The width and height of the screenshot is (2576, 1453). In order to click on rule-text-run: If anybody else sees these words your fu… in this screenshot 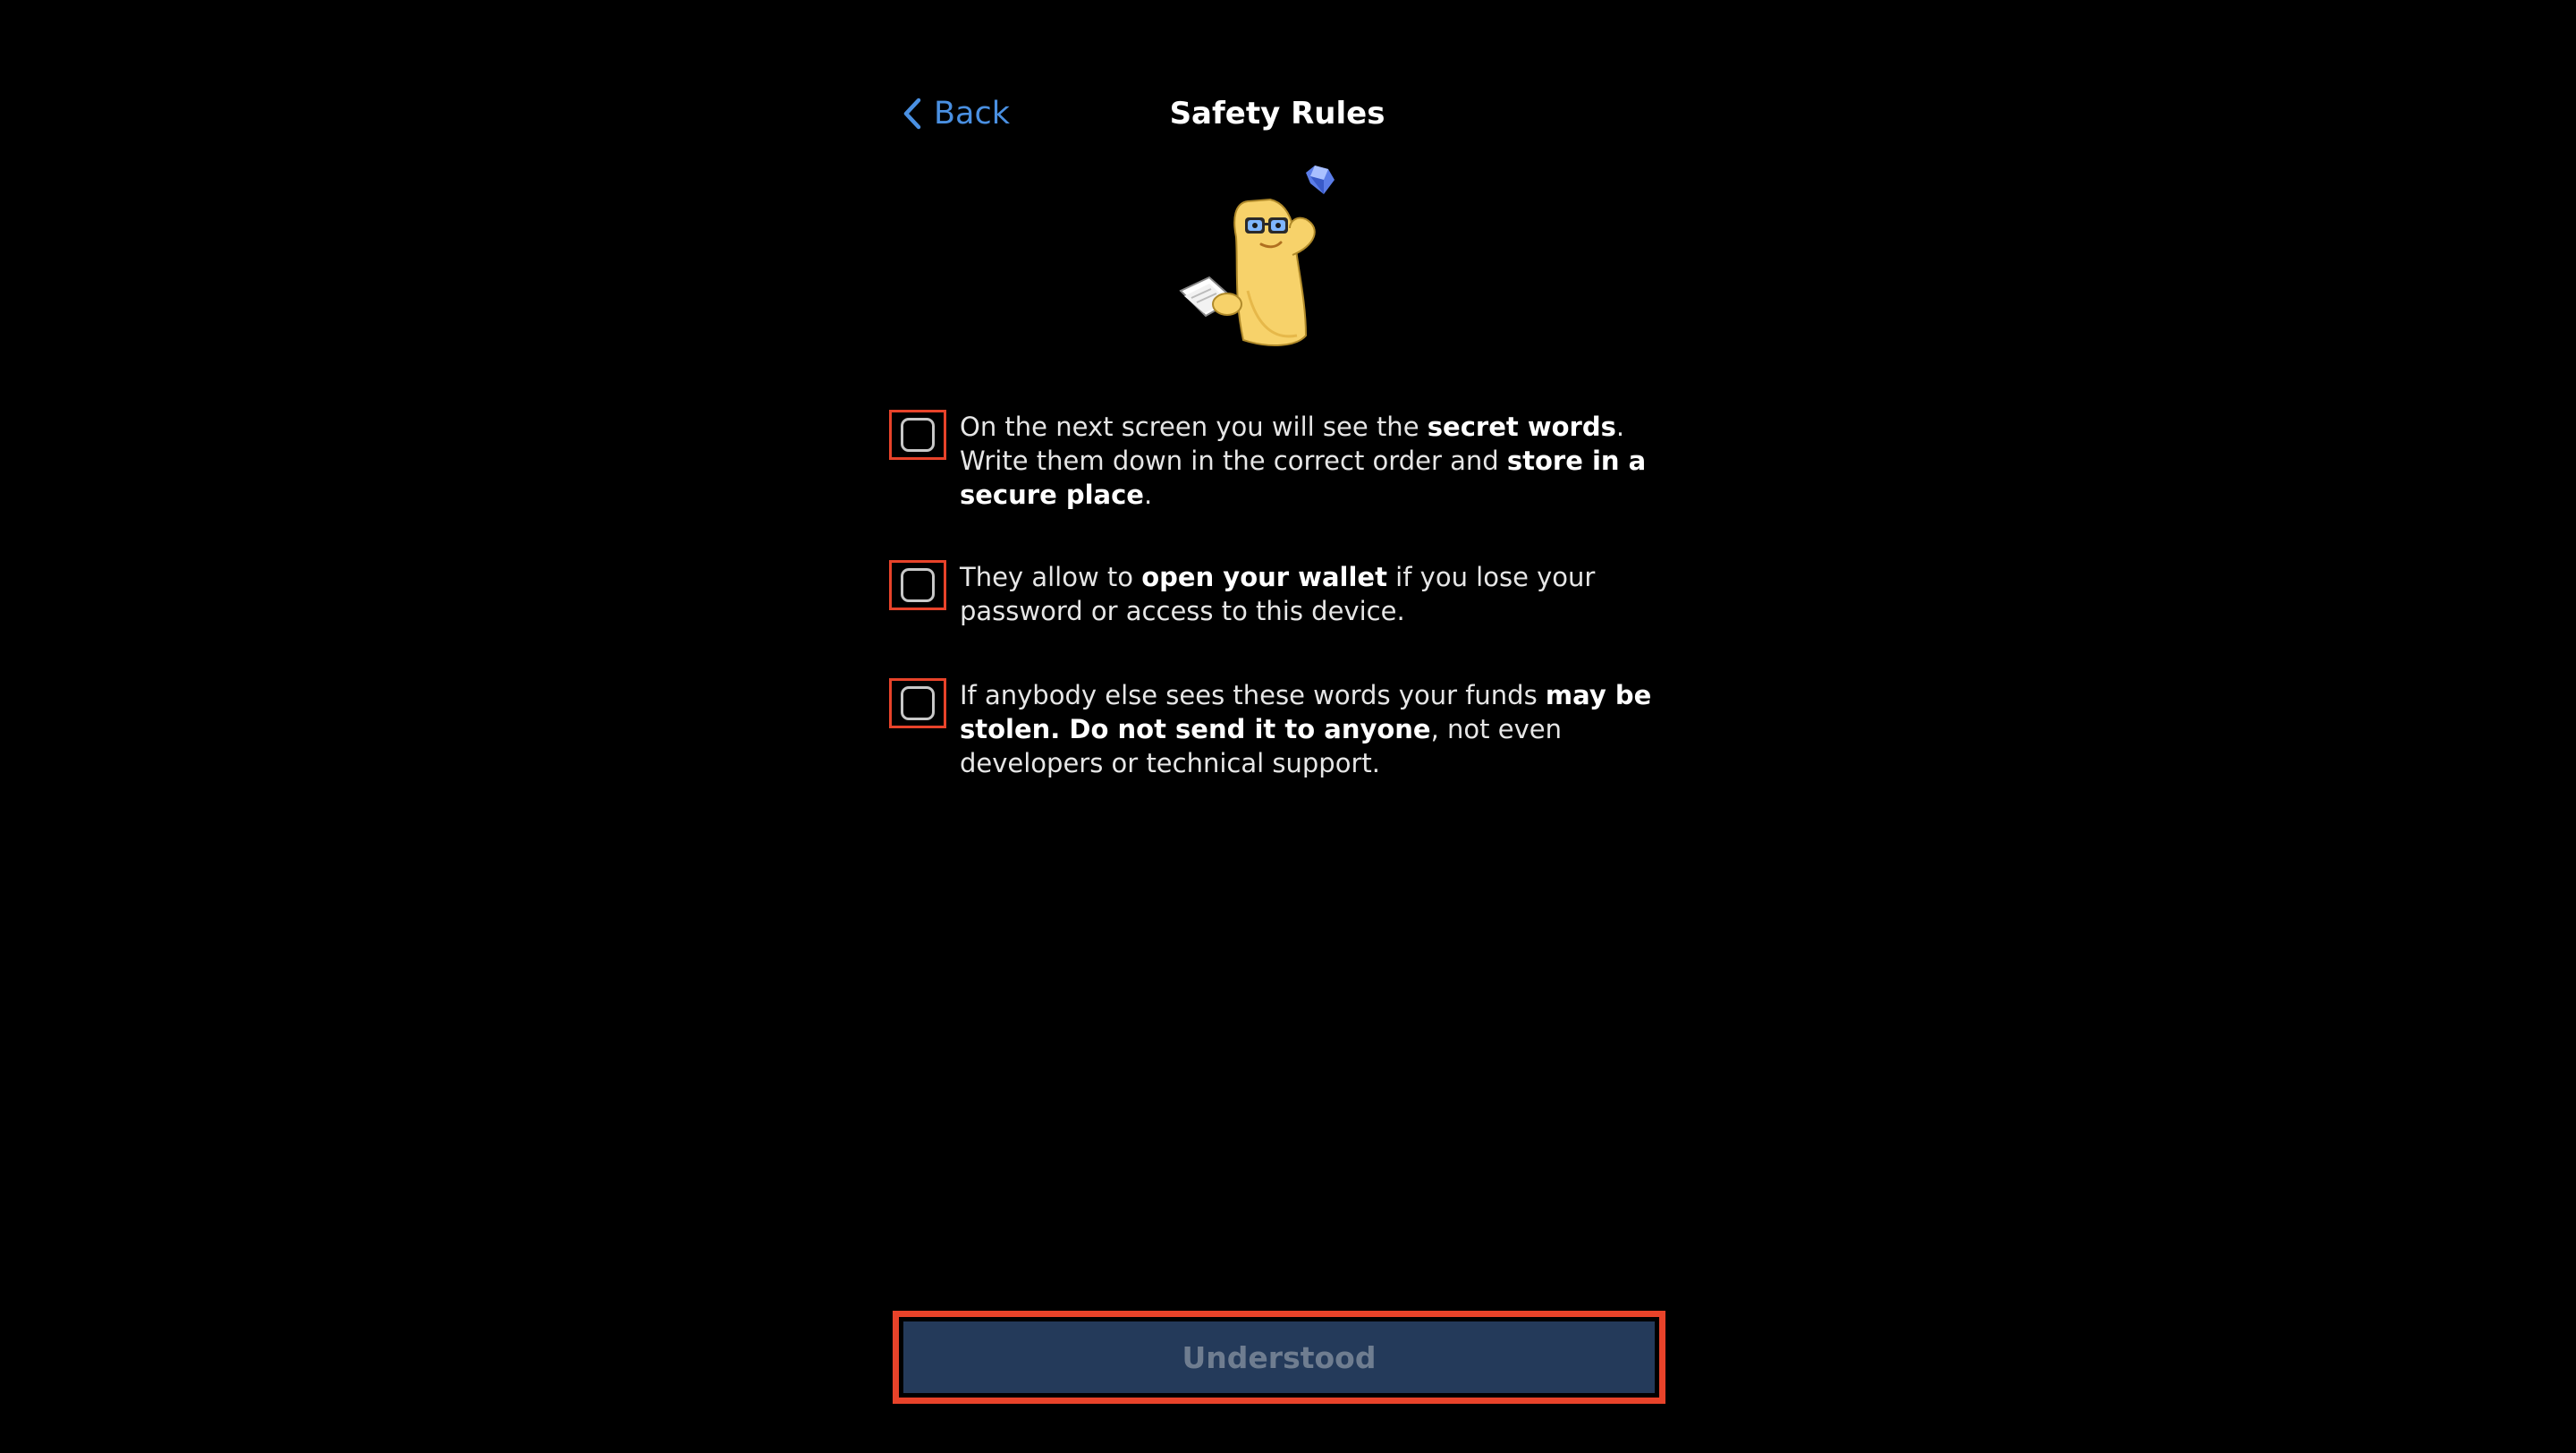, I will do `click(1253, 695)`.